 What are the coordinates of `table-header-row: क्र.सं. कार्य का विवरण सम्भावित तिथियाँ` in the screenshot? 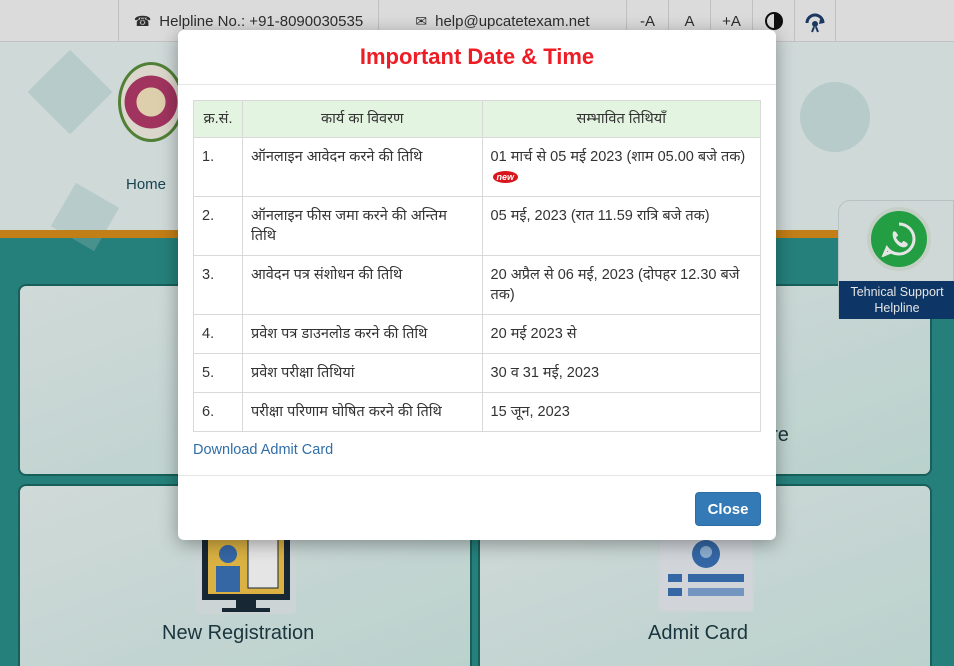 It's located at (477, 119).